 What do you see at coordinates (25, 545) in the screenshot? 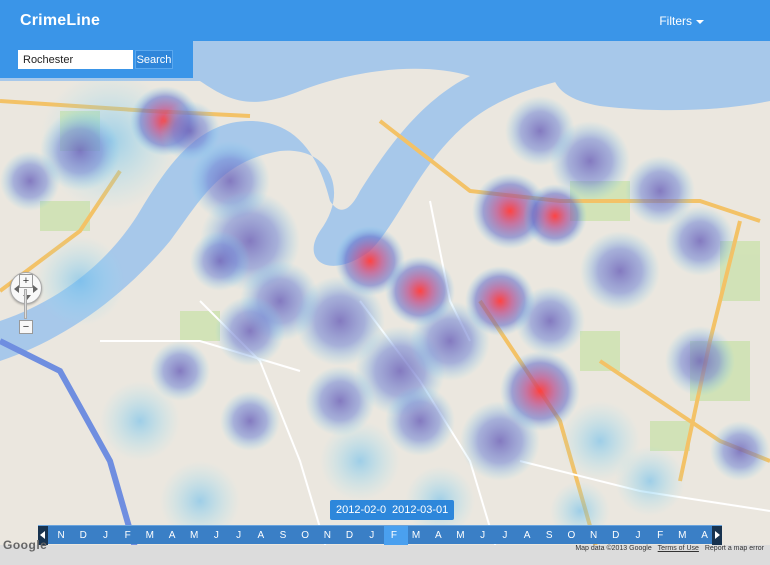
I see `google-logo: Google` at bounding box center [25, 545].